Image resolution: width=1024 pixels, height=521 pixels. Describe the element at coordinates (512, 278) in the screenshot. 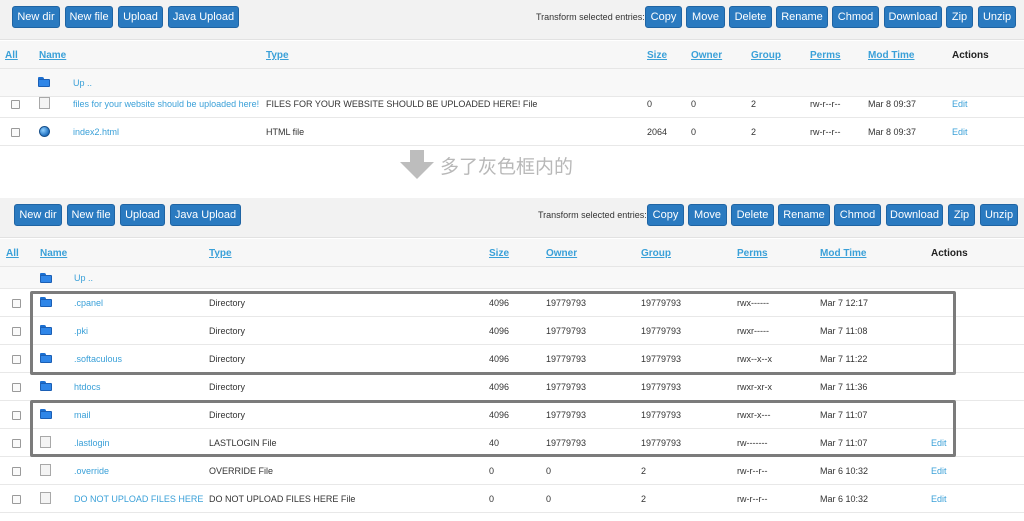

I see `up-directory-row: Up ..` at that location.